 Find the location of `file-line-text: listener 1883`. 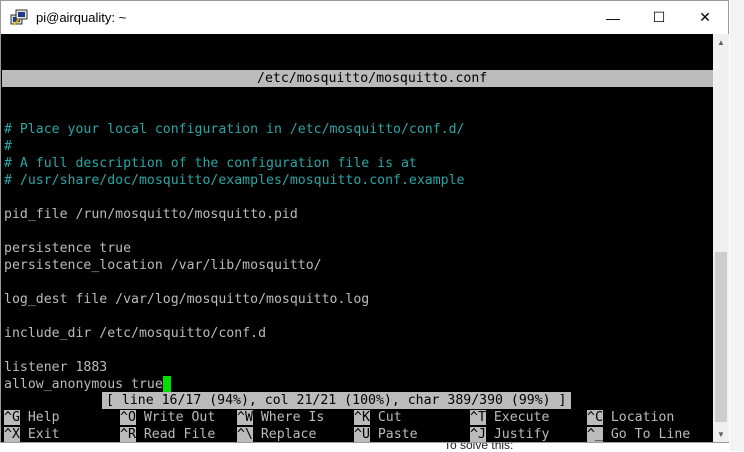

file-line-text: listener 1883 is located at coordinates (56, 367).